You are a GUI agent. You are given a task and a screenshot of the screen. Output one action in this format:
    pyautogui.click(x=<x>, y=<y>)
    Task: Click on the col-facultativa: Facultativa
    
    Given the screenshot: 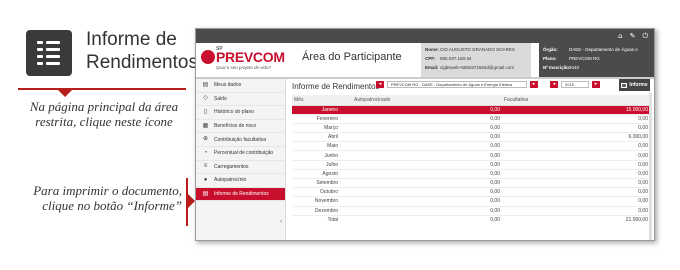 What is the action you would take?
    pyautogui.click(x=576, y=100)
    